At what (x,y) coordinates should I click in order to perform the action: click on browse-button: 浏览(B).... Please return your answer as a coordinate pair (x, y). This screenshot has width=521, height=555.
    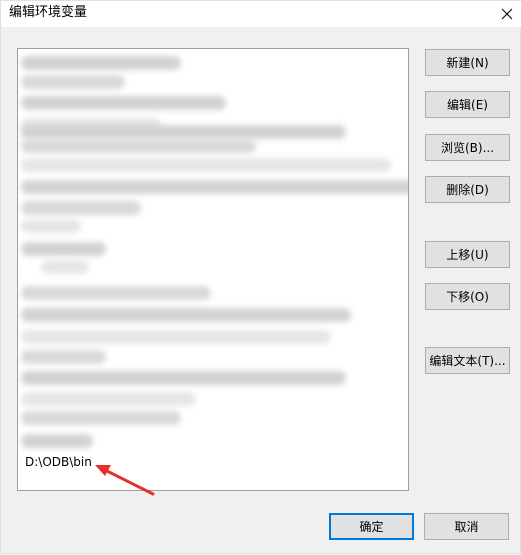
    Looking at the image, I should click on (467, 147).